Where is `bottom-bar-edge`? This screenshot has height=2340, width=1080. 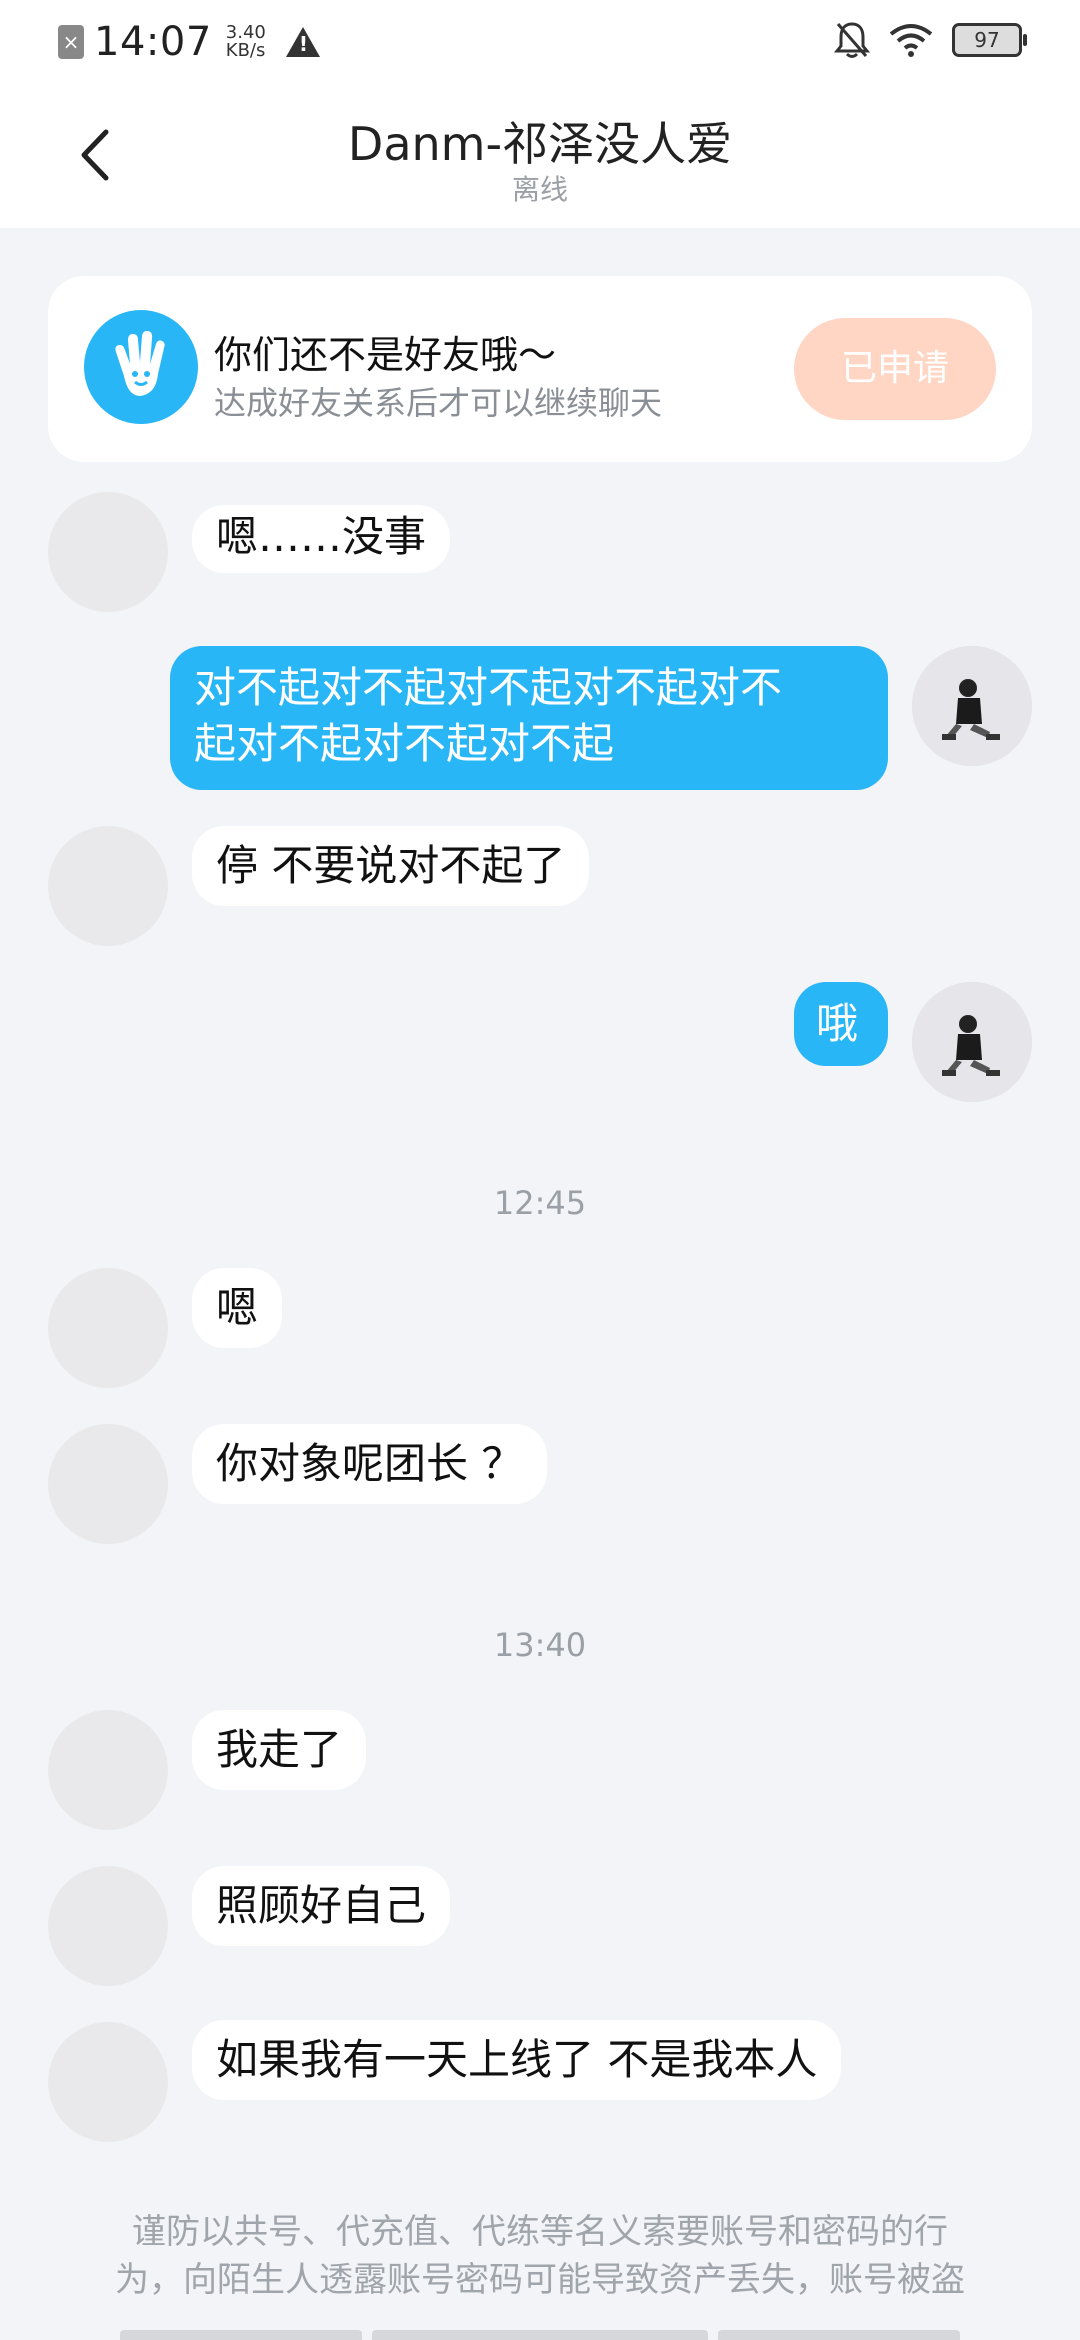 bottom-bar-edge is located at coordinates (540, 2335).